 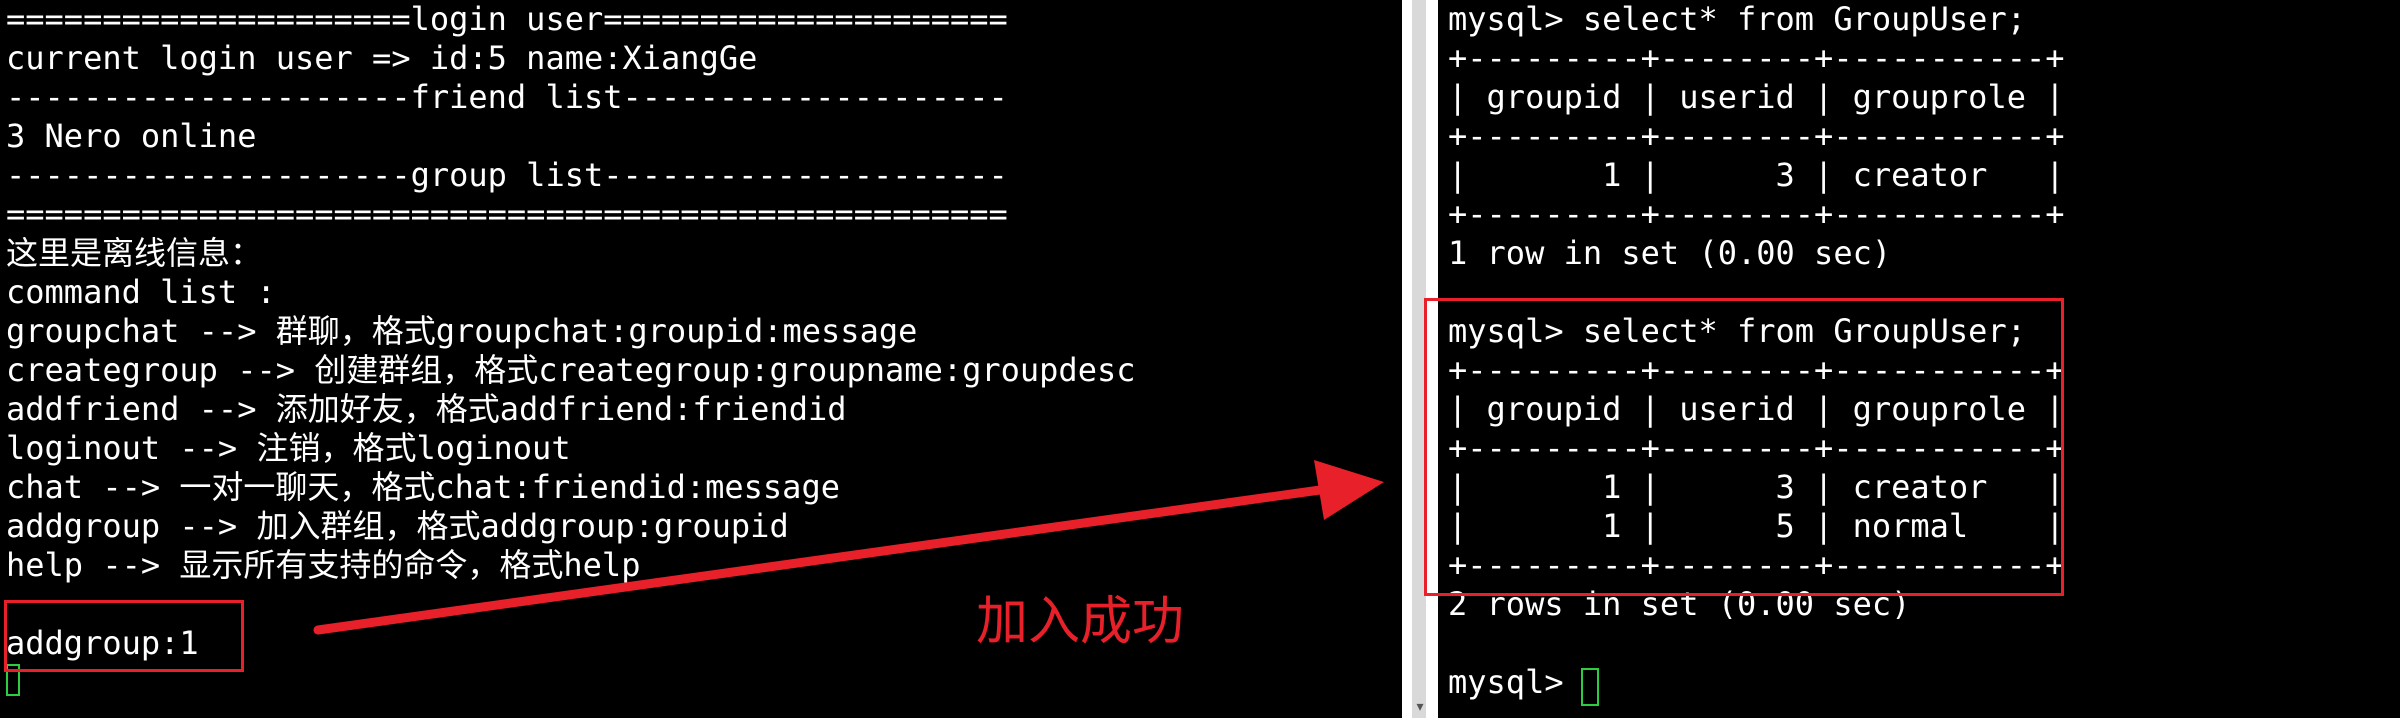 I want to click on terminal-line: 1 row in set (0.00 sec), so click(x=1670, y=253).